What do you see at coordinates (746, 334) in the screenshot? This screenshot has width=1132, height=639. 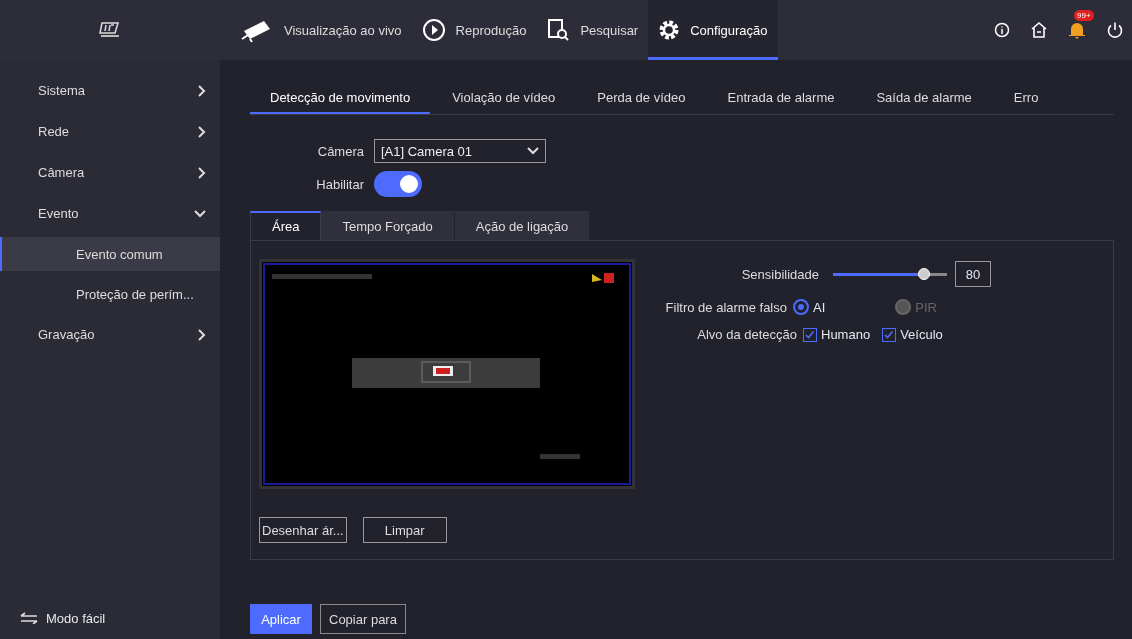 I see `field-label: Alvo da detecção` at bounding box center [746, 334].